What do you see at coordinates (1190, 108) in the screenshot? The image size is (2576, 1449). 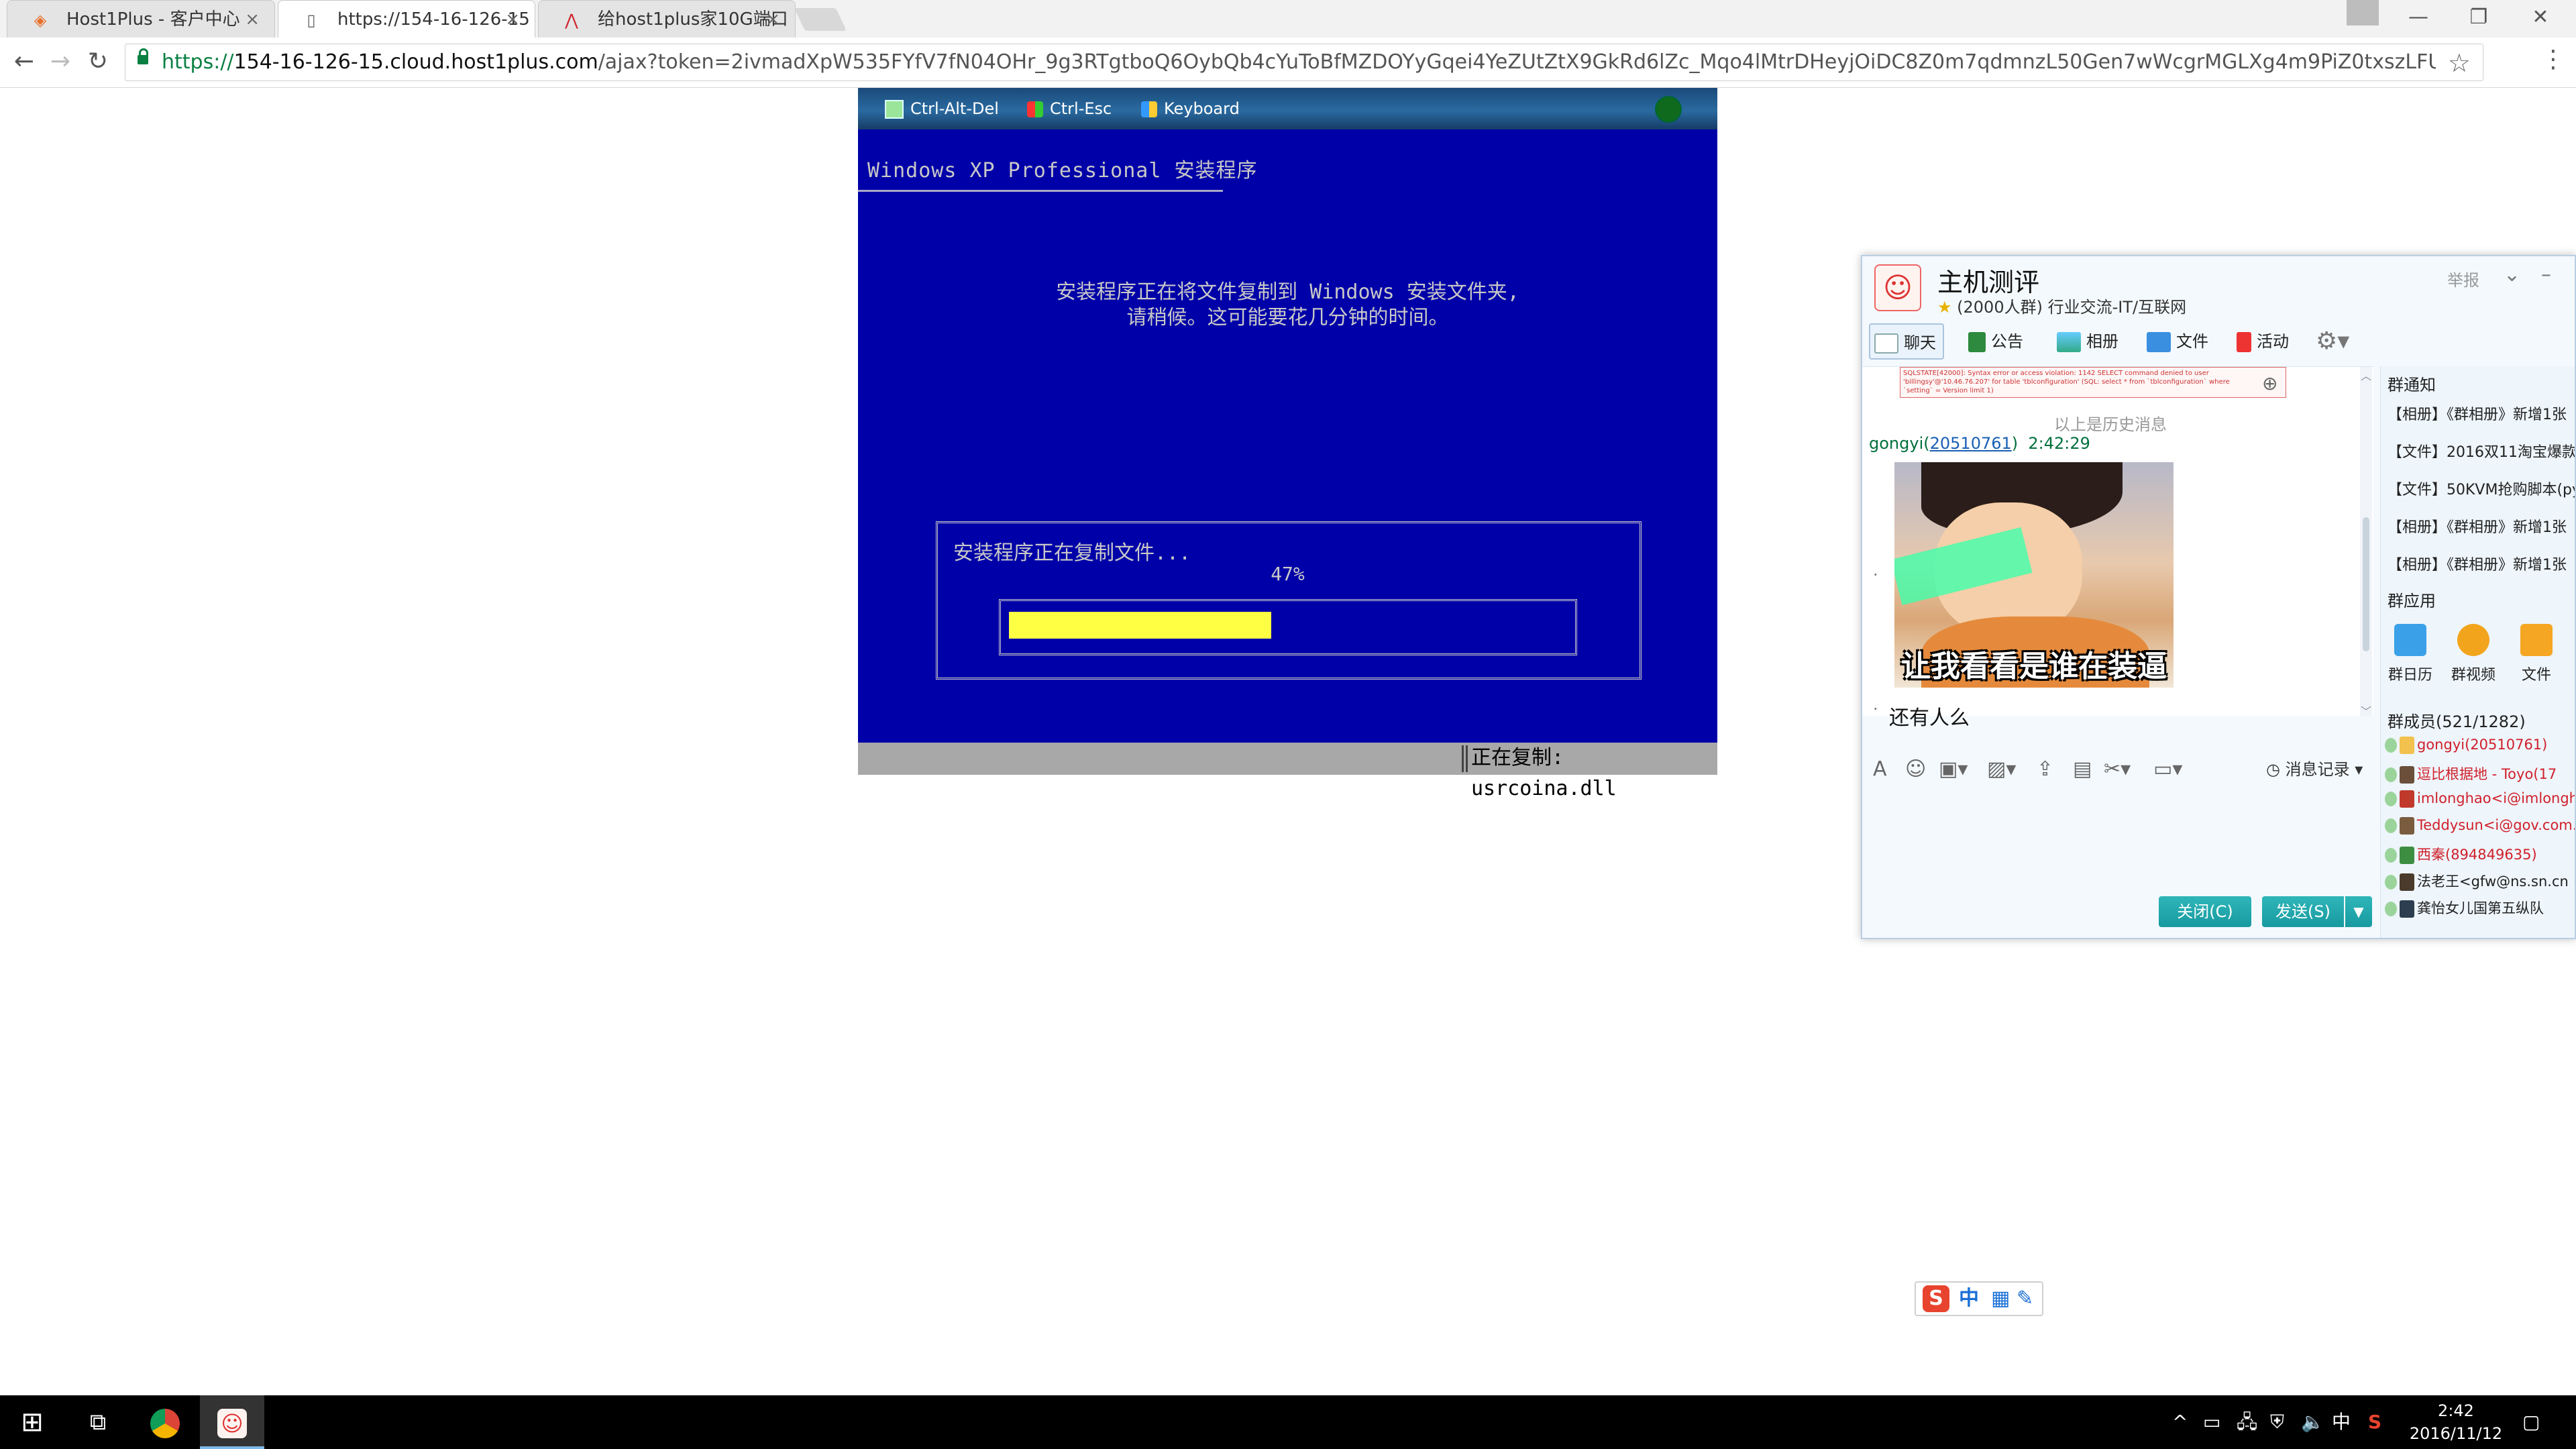 I see `keyboard-button: Keyboard` at bounding box center [1190, 108].